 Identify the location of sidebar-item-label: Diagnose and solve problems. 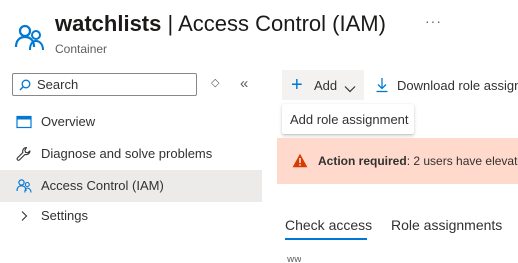
(127, 153).